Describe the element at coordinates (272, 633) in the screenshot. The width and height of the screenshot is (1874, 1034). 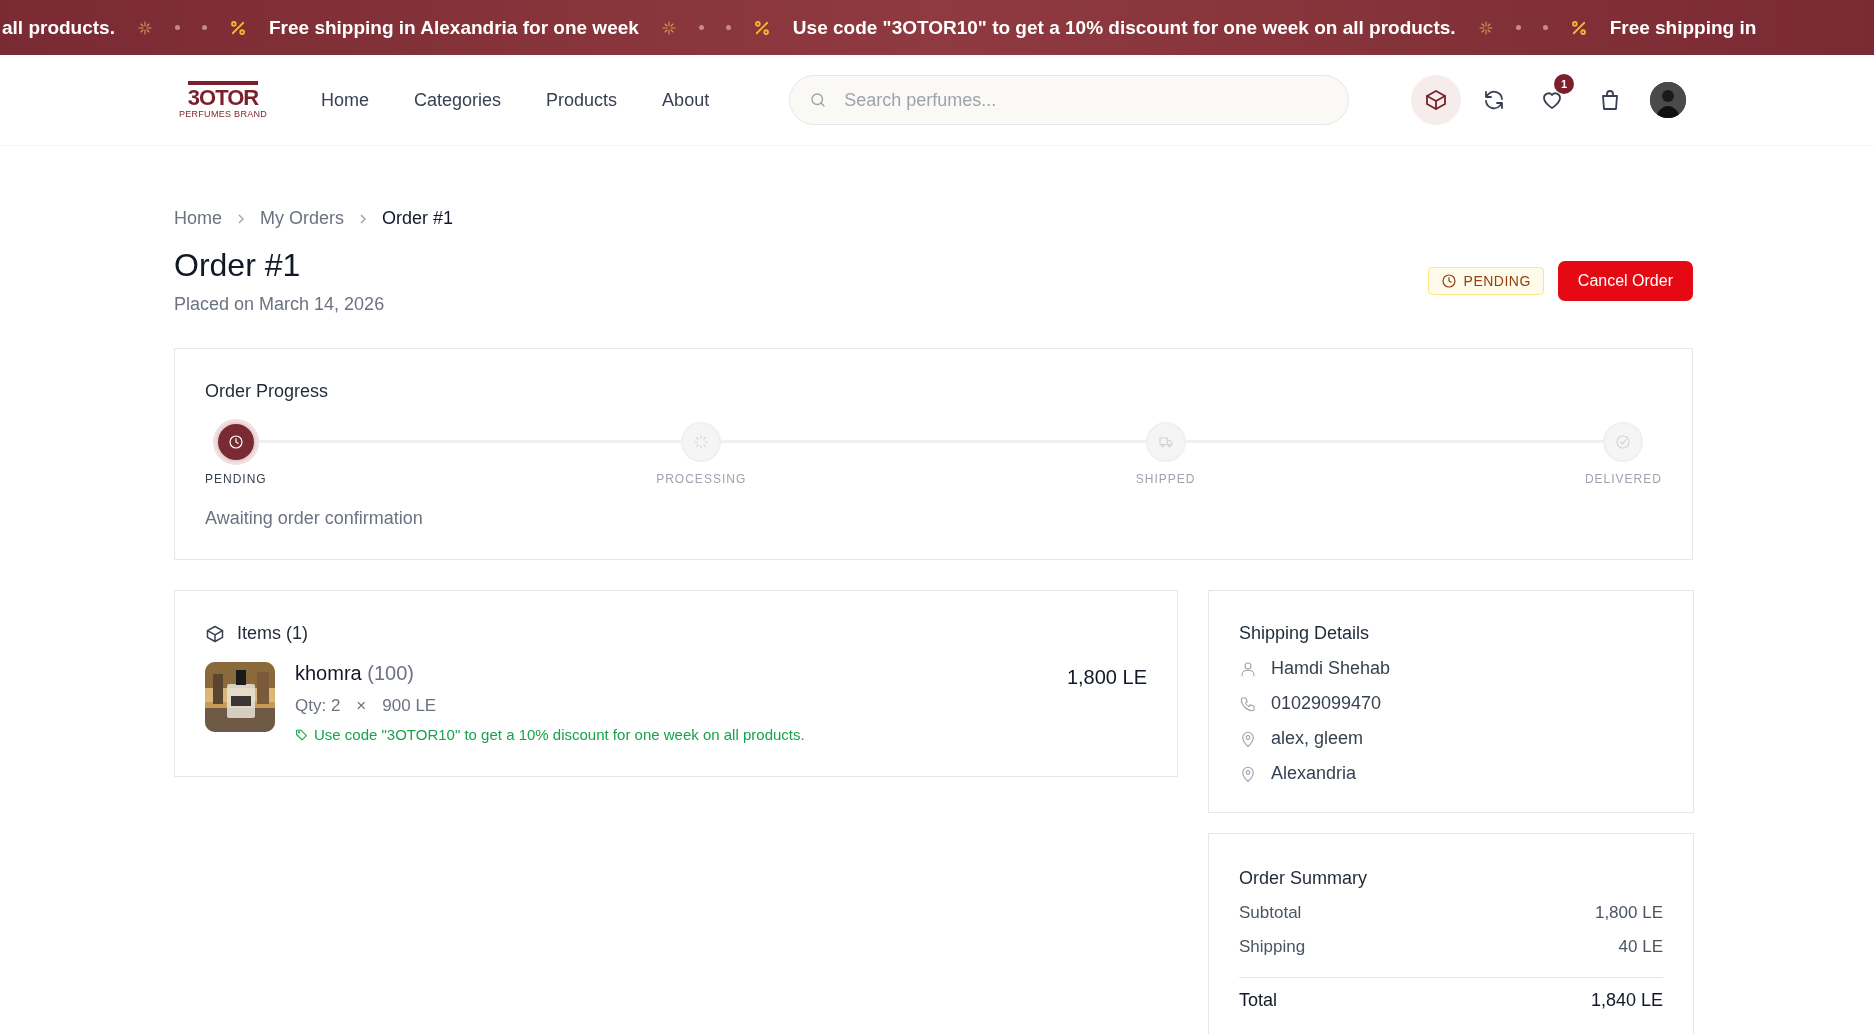
I see `card-title: Items (1)` at that location.